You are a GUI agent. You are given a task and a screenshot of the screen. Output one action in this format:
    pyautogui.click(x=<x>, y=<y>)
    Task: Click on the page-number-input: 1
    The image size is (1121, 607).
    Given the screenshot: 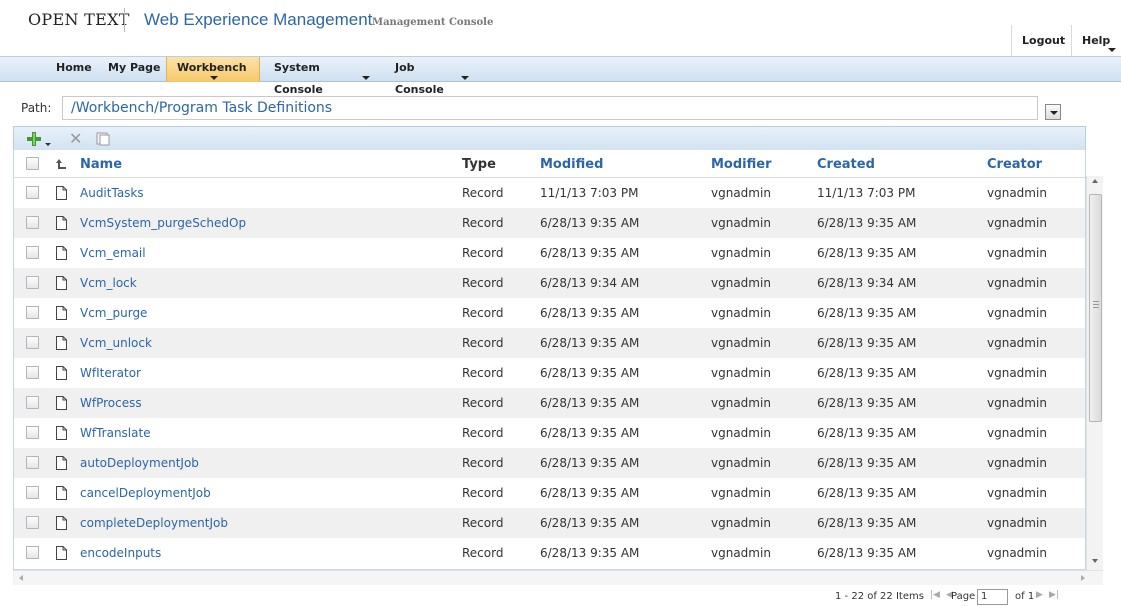 What is the action you would take?
    pyautogui.click(x=992, y=597)
    